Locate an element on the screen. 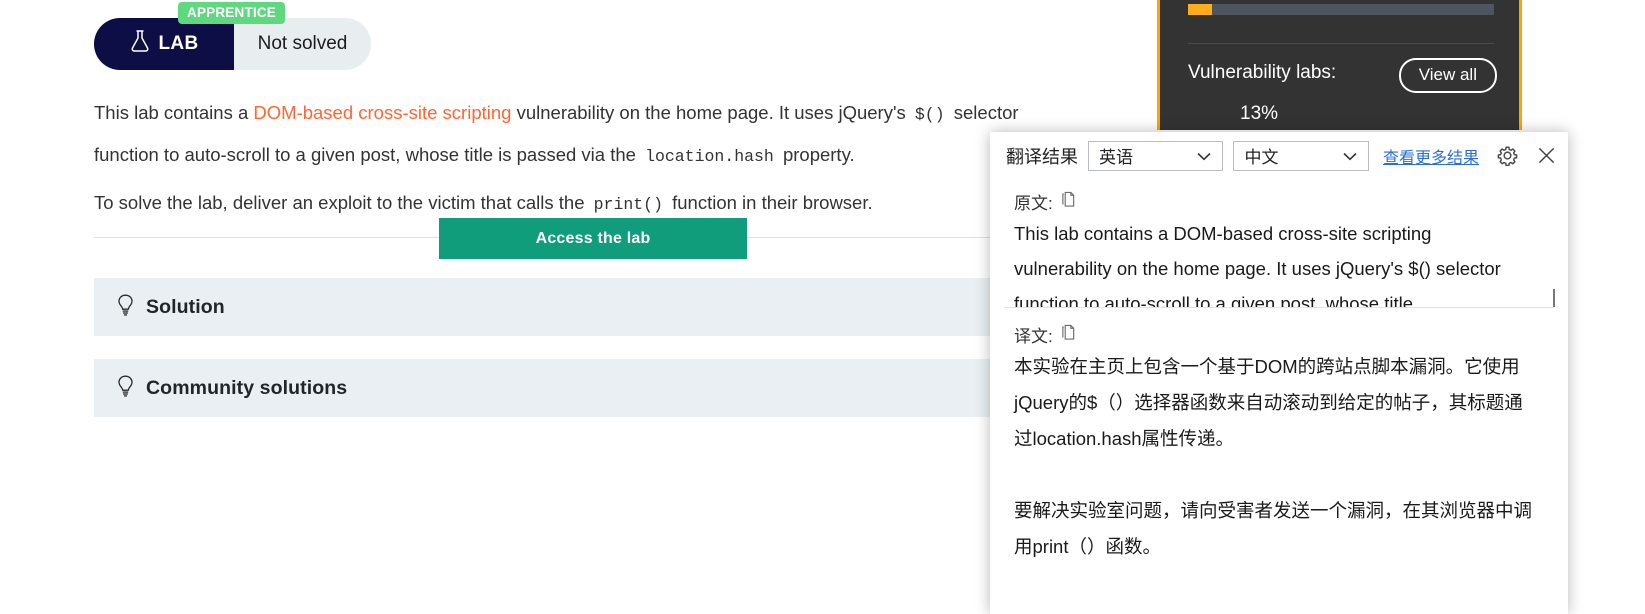 The image size is (1645, 614). view-more-results-link: 查看更多结果 is located at coordinates (1431, 156).